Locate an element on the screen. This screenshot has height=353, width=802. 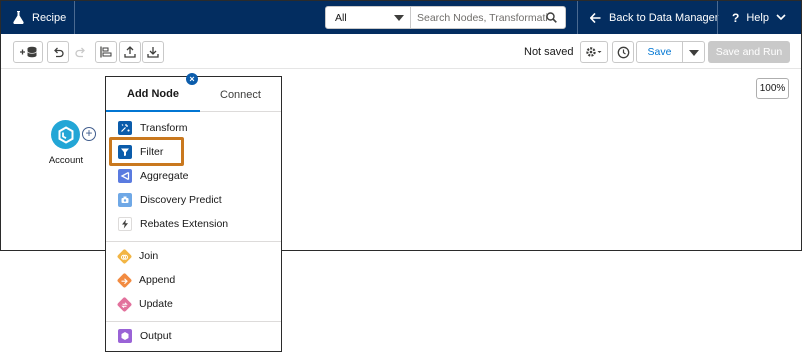
node-option-label: Aggregate is located at coordinates (164, 176).